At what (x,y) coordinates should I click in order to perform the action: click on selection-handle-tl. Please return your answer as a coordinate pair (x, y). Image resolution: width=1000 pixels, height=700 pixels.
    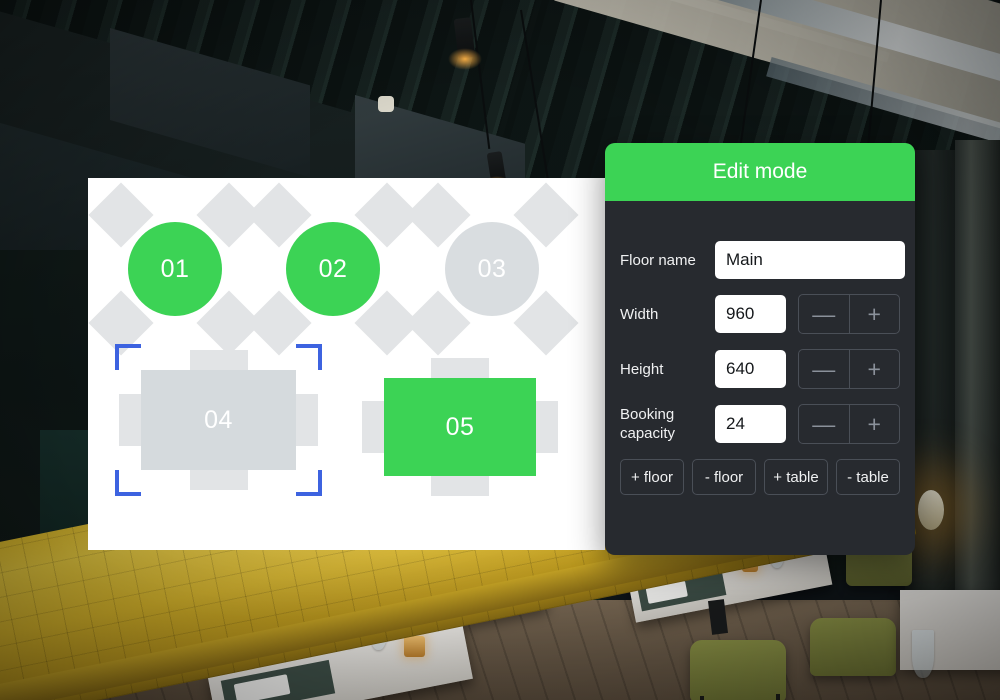
    Looking at the image, I should click on (128, 357).